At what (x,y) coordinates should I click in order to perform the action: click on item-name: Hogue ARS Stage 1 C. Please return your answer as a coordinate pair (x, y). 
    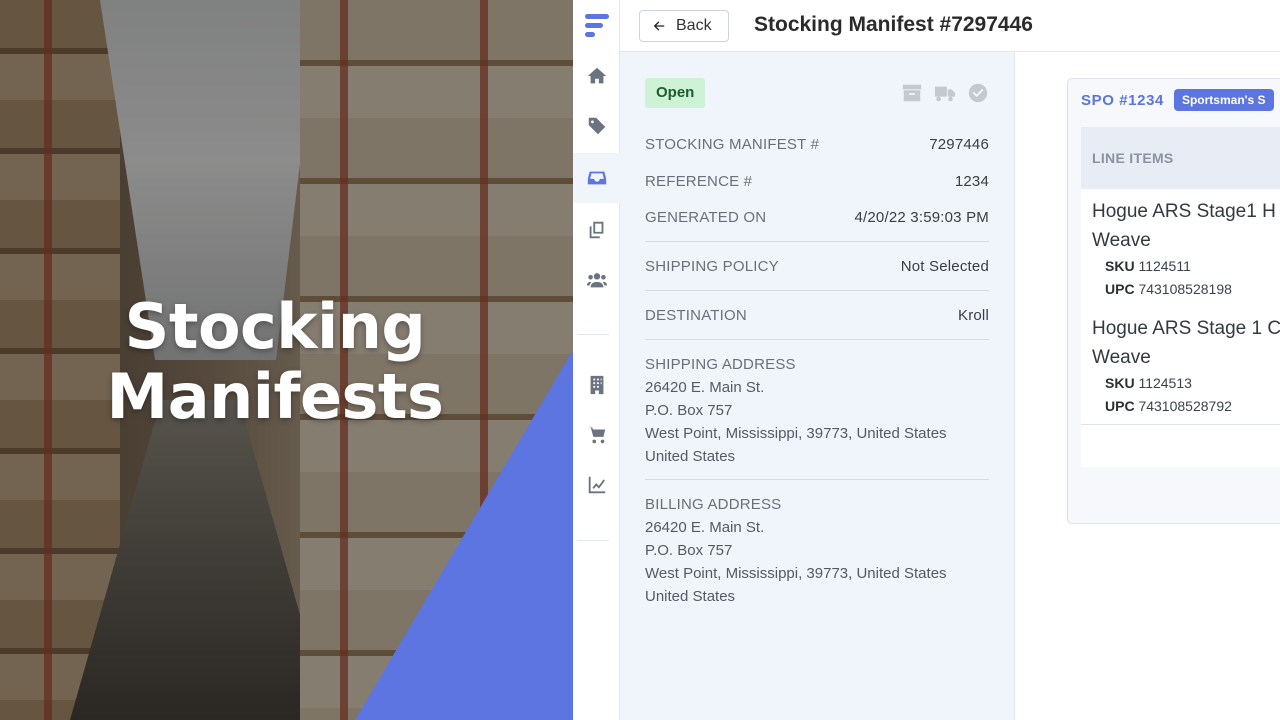
    Looking at the image, I should click on (1186, 328).